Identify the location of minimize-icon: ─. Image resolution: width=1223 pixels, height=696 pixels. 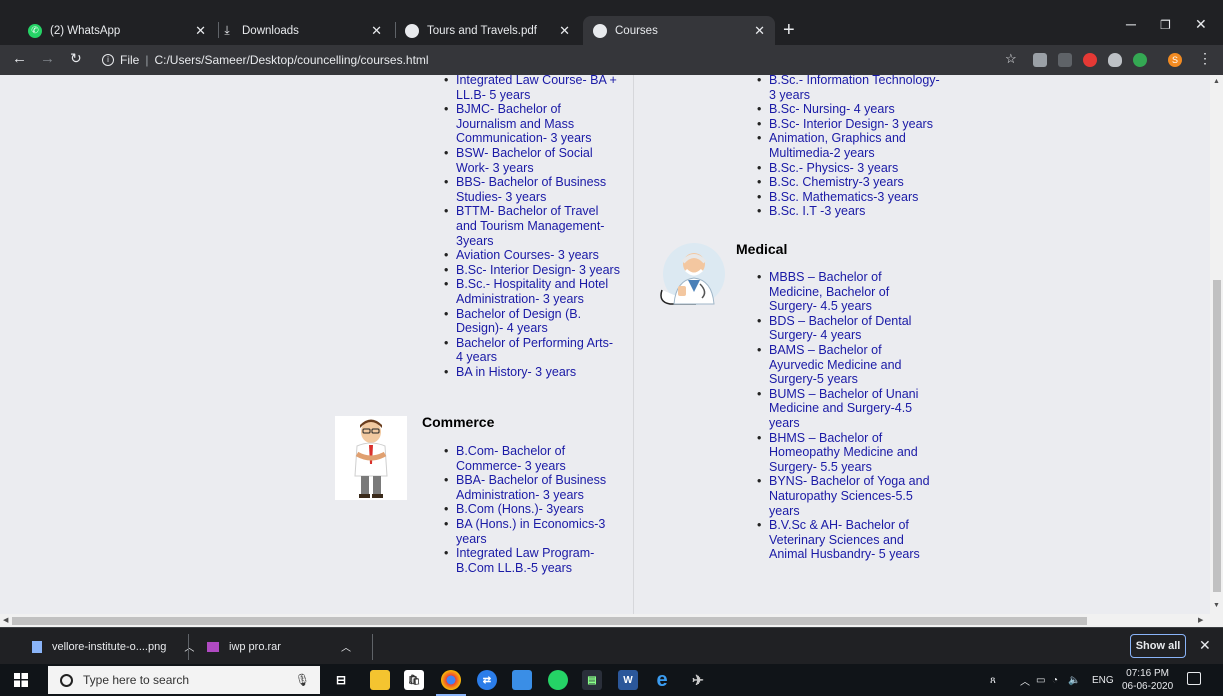
(1131, 24).